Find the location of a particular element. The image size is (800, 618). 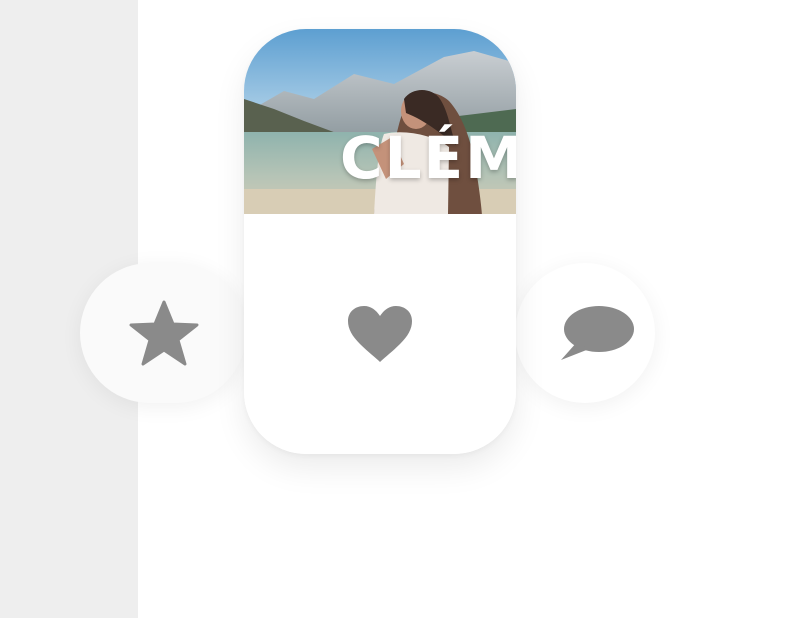

star-icon is located at coordinates (164, 333).